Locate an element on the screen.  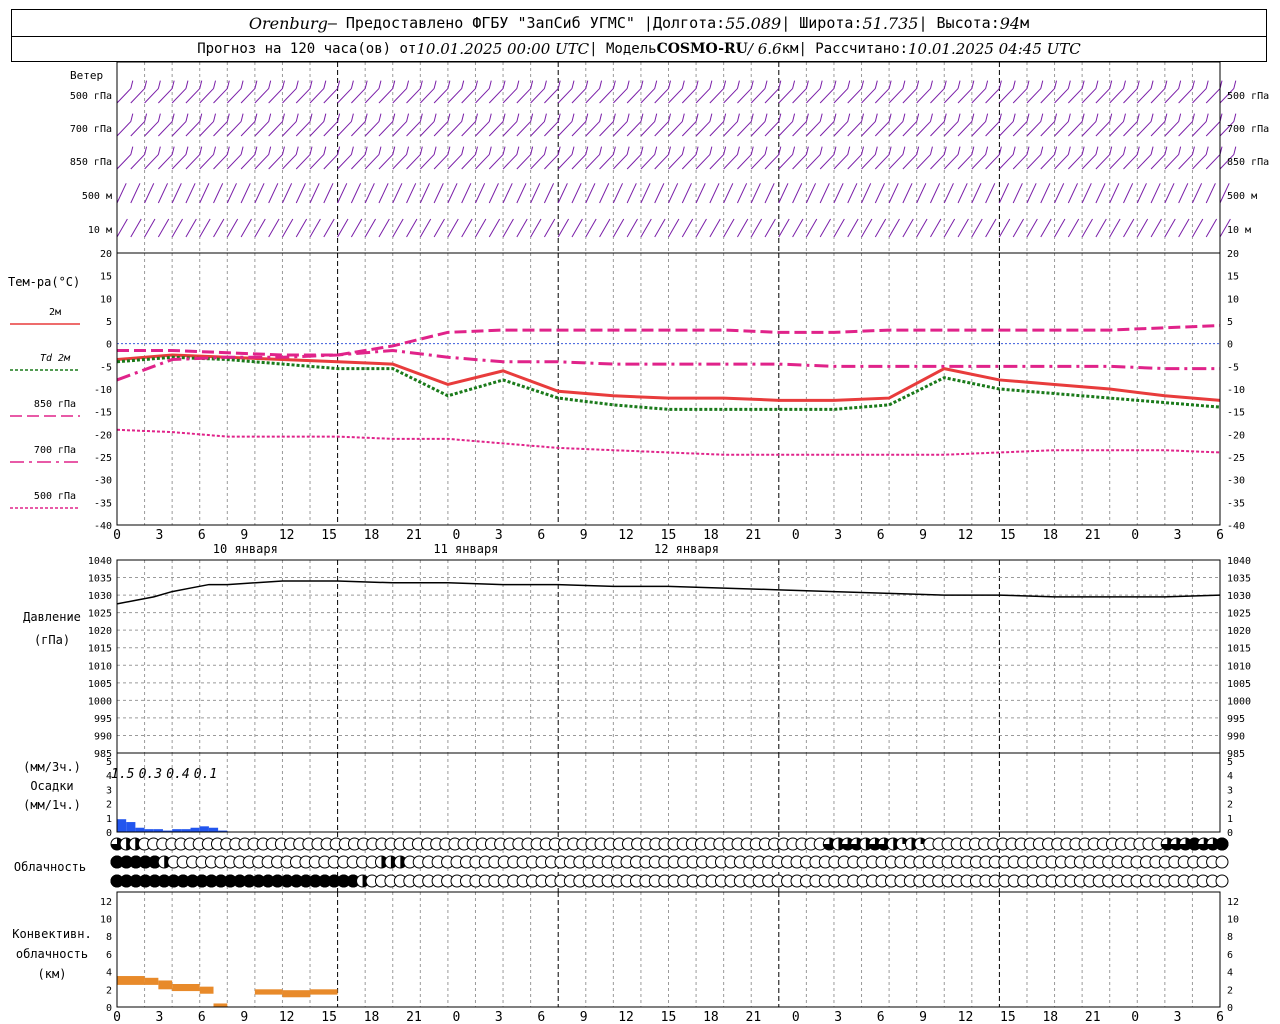
precip-tick-left: 2 is located at coordinates (109, 805).